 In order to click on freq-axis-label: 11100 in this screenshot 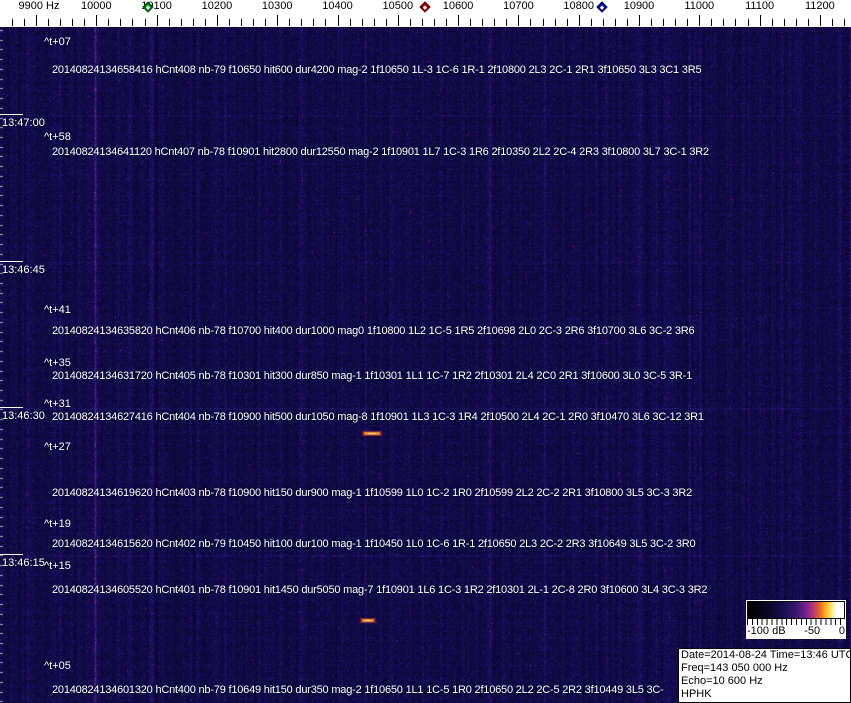, I will do `click(760, 6)`.